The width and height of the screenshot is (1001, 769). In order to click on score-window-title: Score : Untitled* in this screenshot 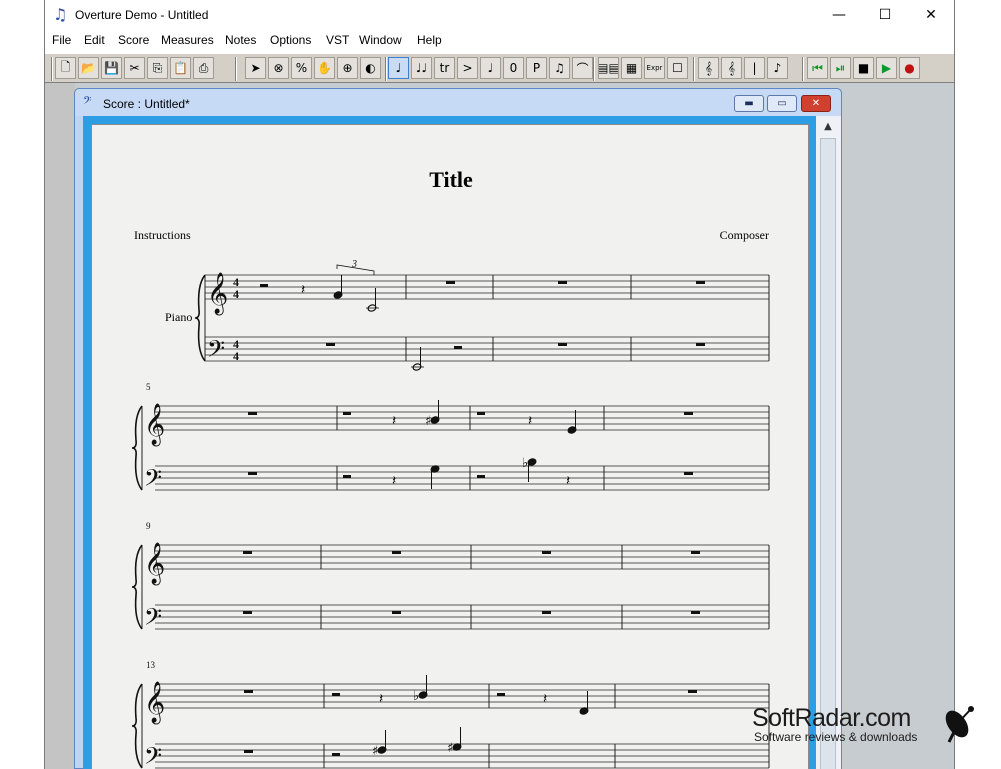, I will do `click(146, 104)`.